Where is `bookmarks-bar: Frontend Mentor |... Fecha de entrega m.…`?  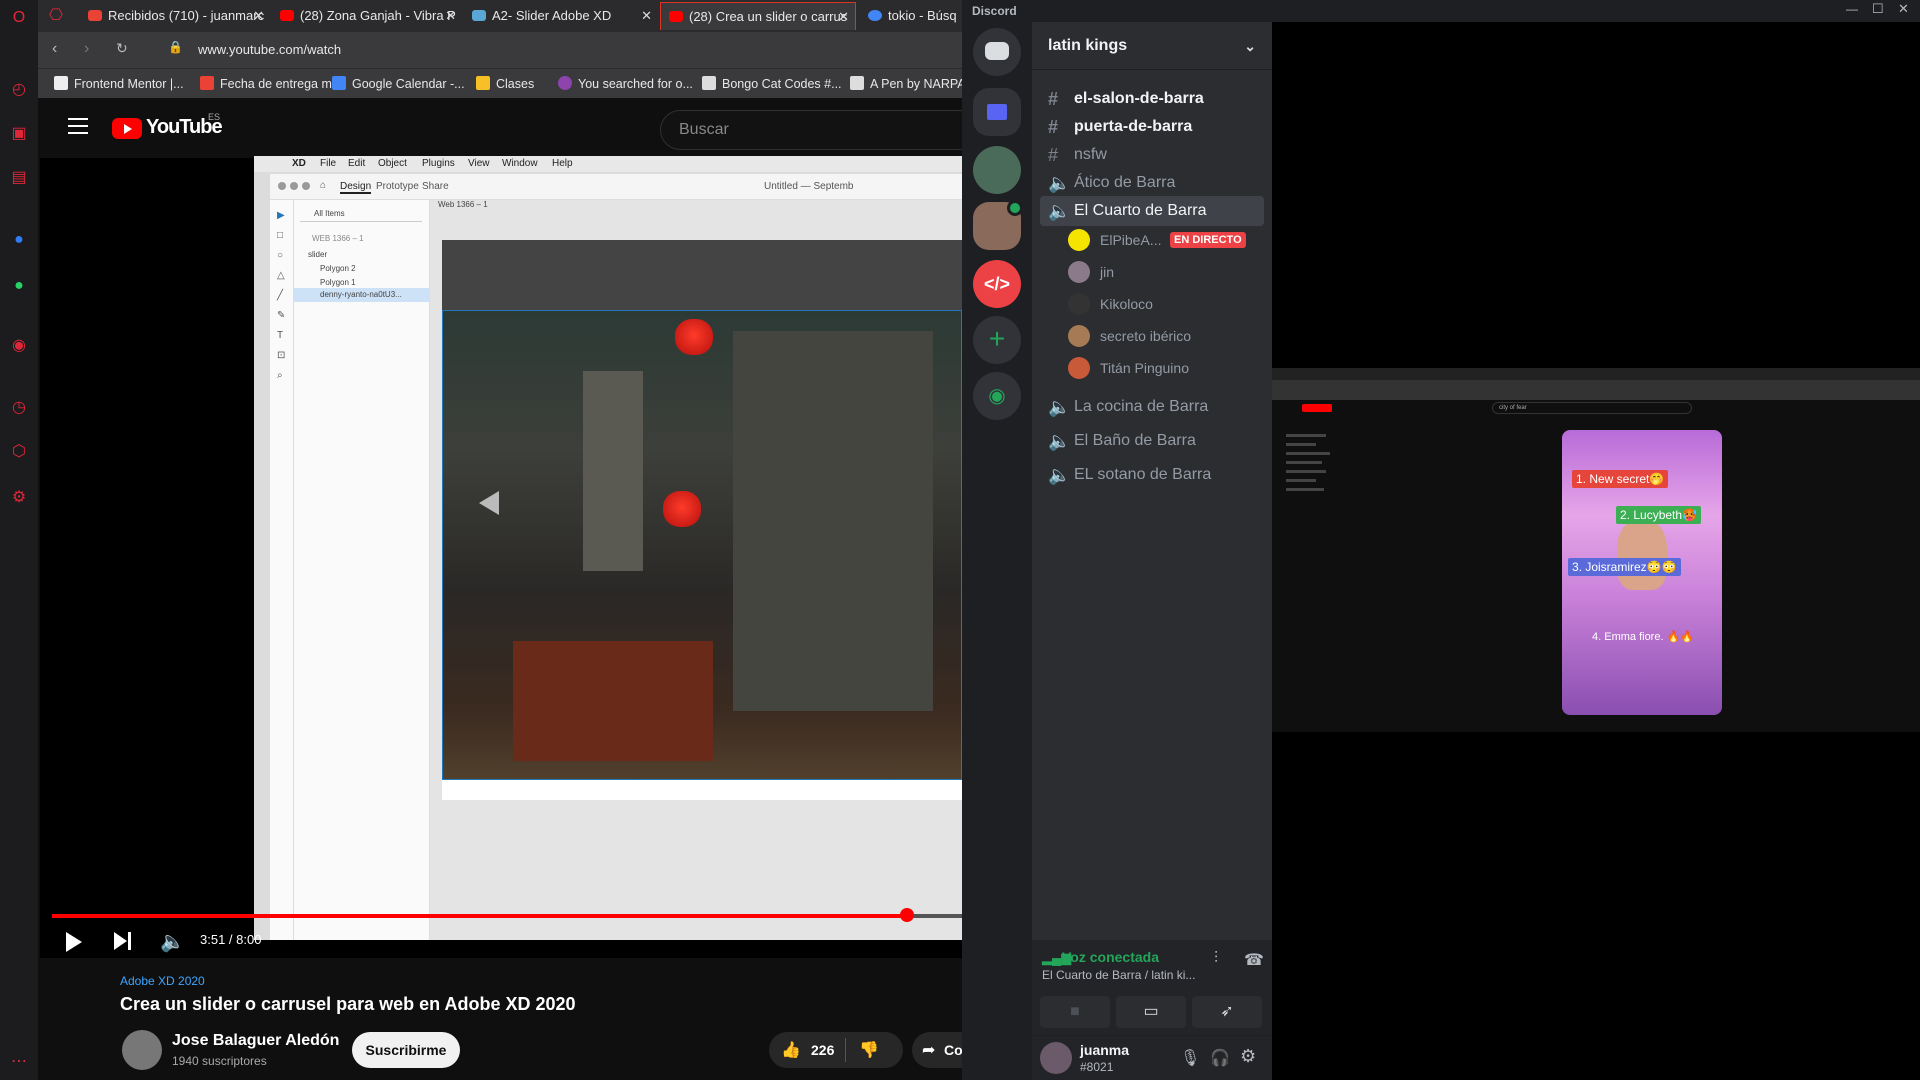 bookmarks-bar: Frontend Mentor |... Fecha de entrega m.… is located at coordinates (500, 83).